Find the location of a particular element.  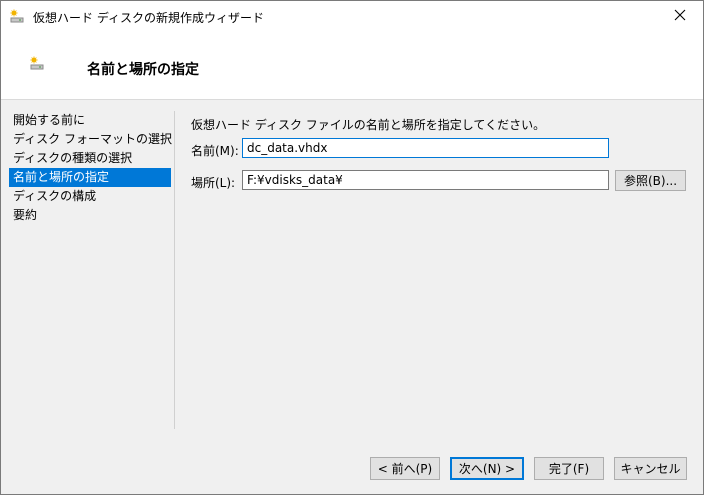

finish-button: 完了(F) is located at coordinates (569, 468).